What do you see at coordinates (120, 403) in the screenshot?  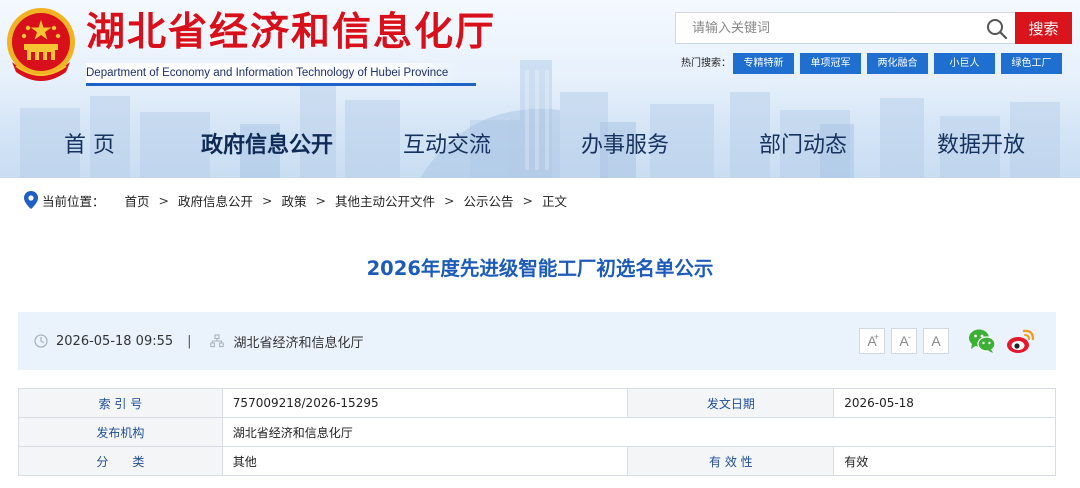 I see `index-number-label: 索 引 号` at bounding box center [120, 403].